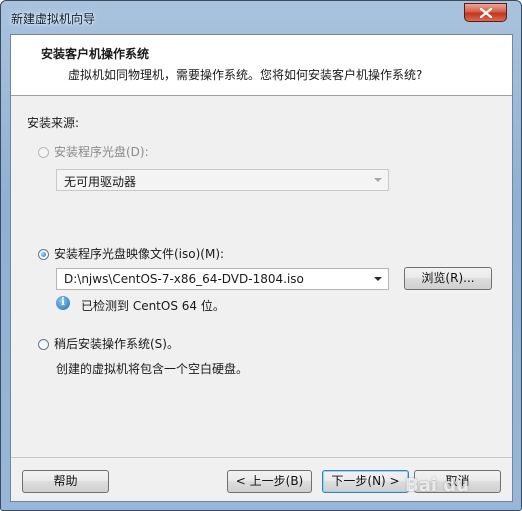  What do you see at coordinates (365, 481) in the screenshot?
I see `next-button: 下一步(N) >` at bounding box center [365, 481].